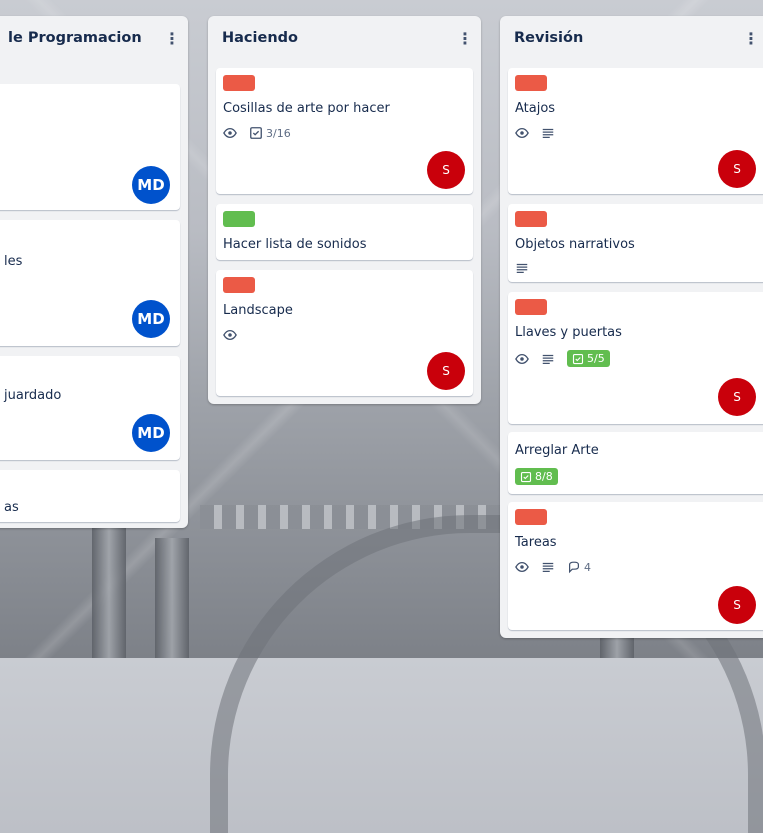 This screenshot has width=763, height=833. I want to click on comment-count: 4, so click(587, 567).